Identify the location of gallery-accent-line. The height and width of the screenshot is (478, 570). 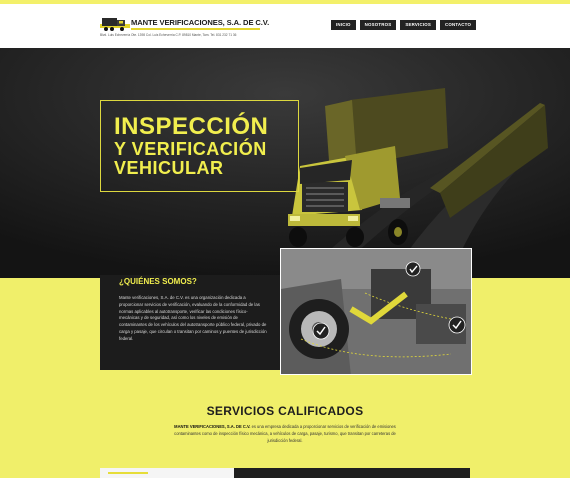
(128, 473).